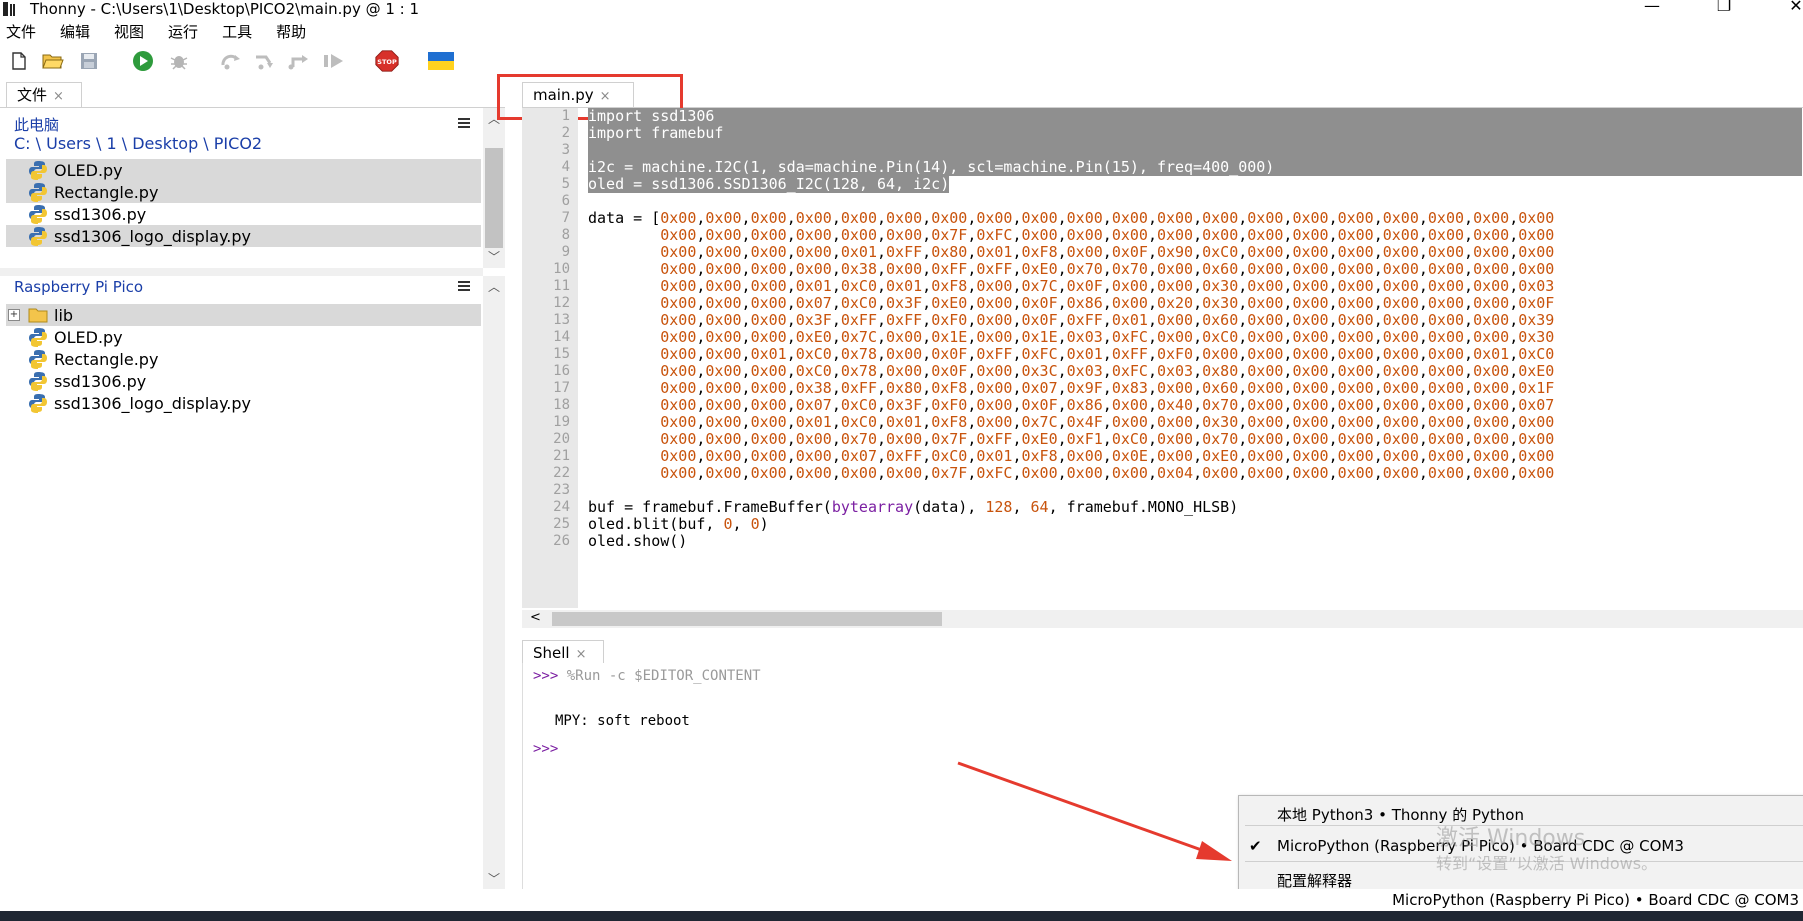 The height and width of the screenshot is (921, 1803). Describe the element at coordinates (494, 582) in the screenshot. I see `device-scrollbar` at that location.